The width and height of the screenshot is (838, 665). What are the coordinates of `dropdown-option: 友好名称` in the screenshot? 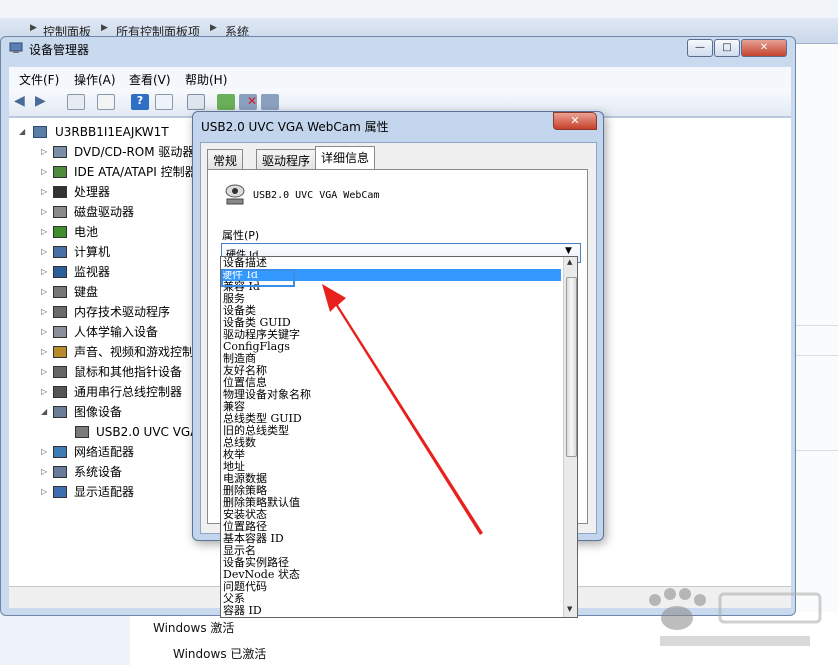 It's located at (245, 370).